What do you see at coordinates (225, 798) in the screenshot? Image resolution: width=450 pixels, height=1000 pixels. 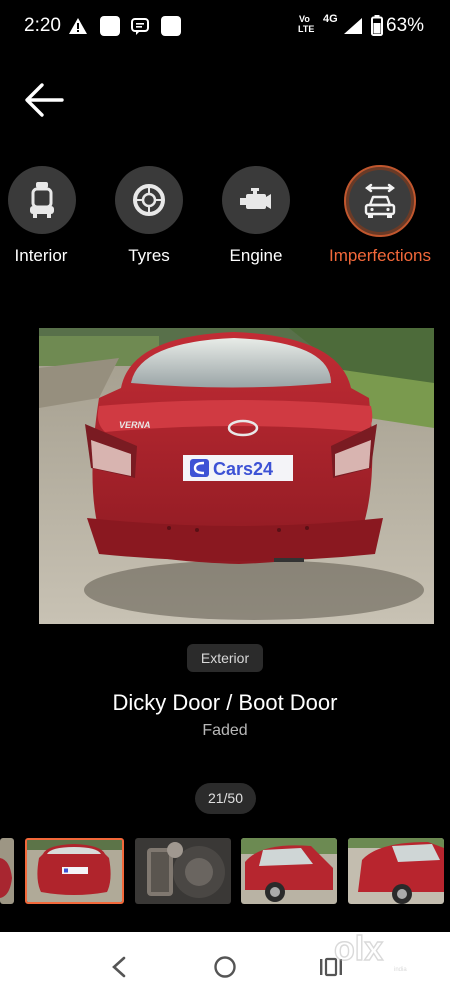 I see `image-counter: 21/50` at bounding box center [225, 798].